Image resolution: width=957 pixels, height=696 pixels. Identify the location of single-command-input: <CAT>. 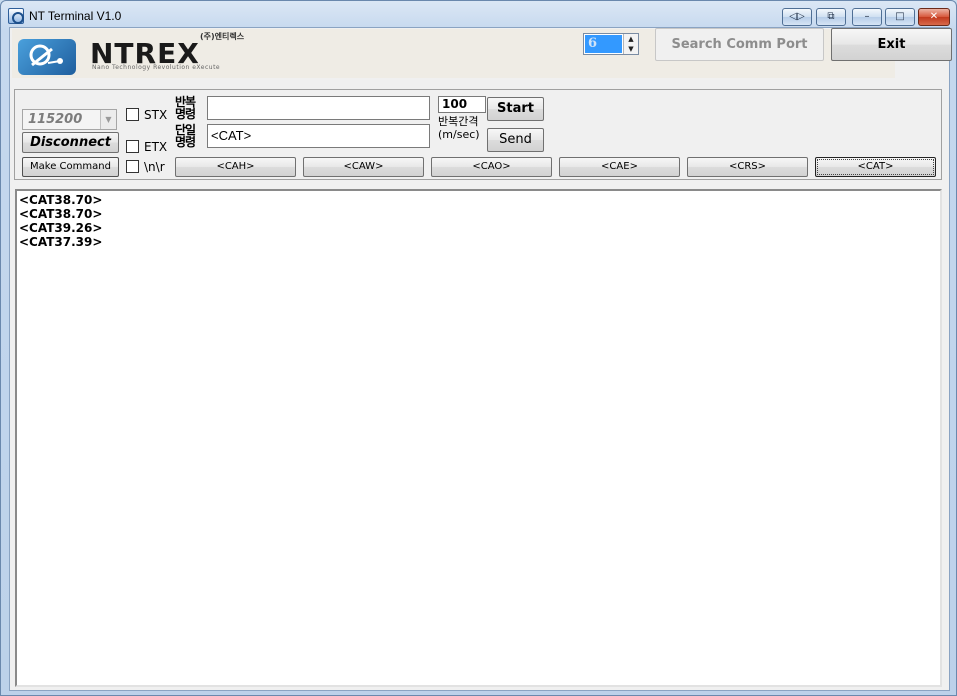
(318, 136).